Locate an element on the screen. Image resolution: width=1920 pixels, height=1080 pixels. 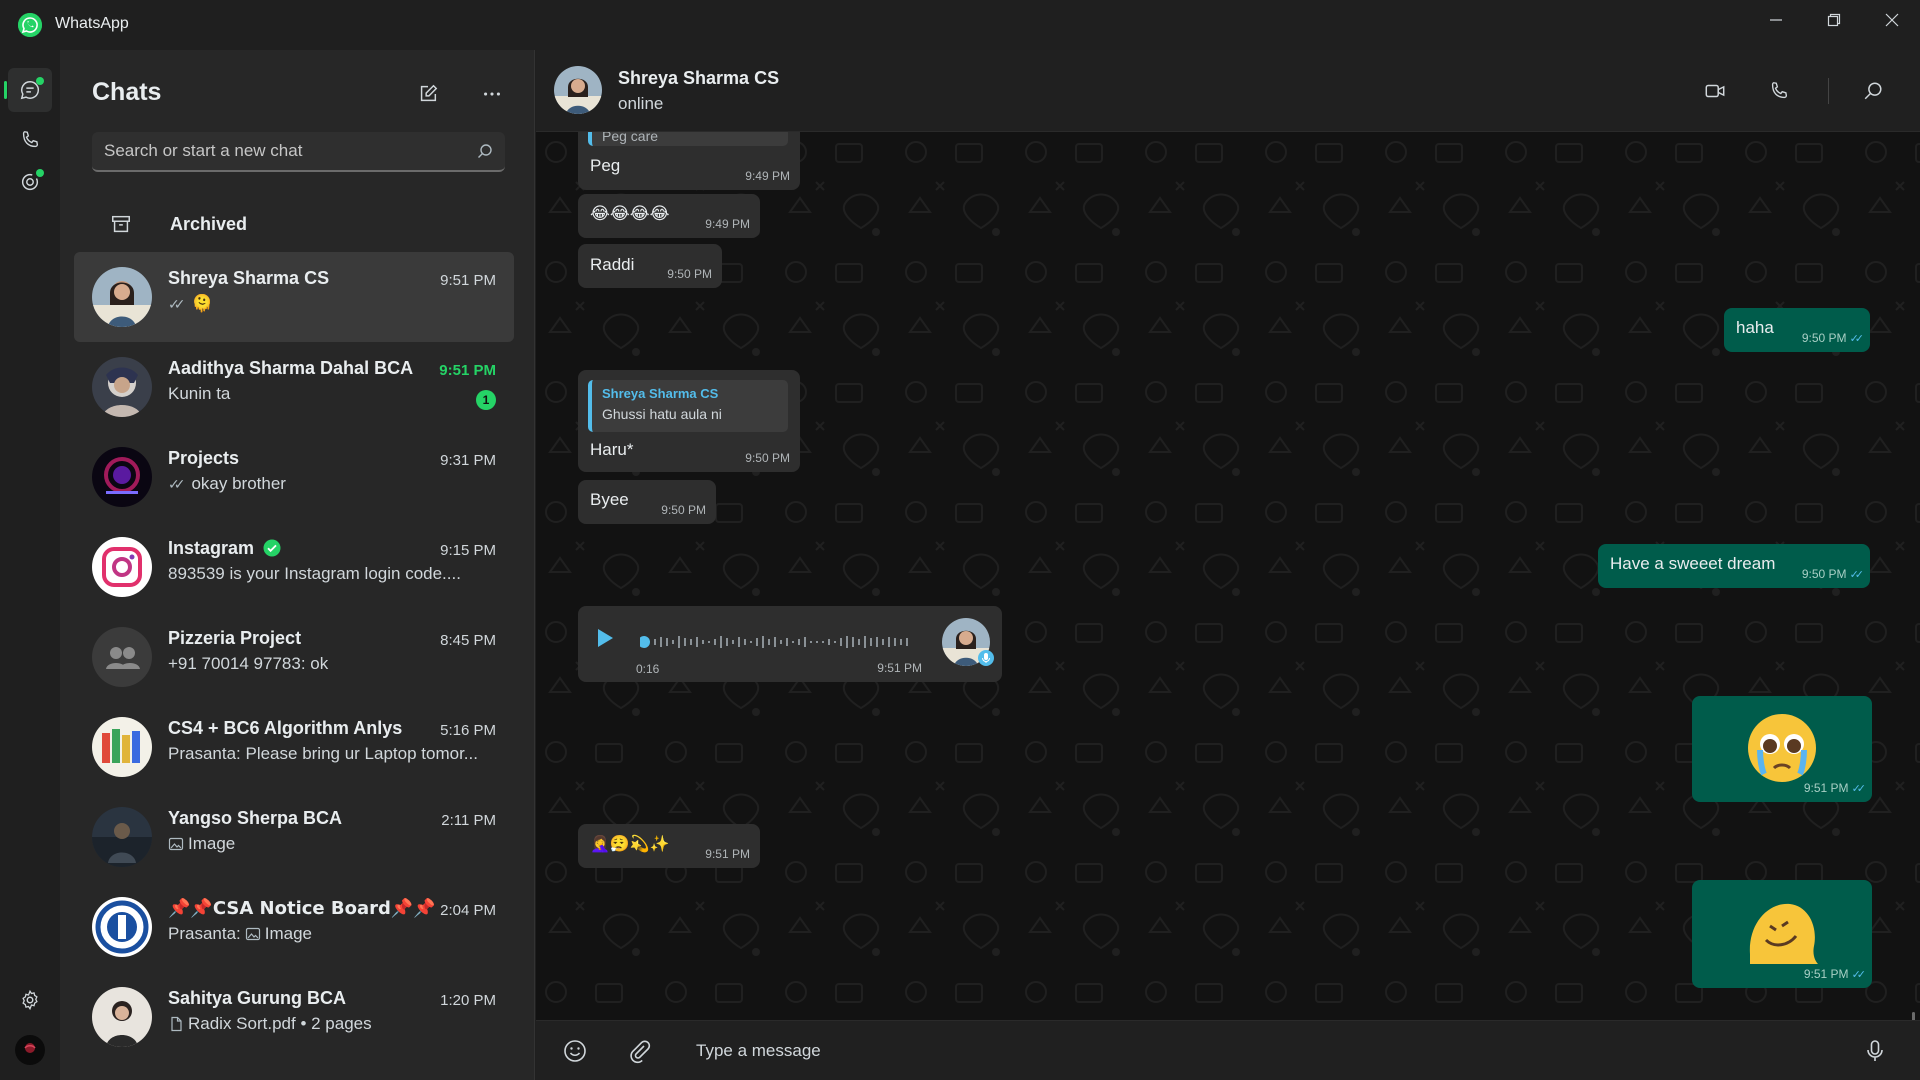
chat-preview: ✓✓ okay brother is located at coordinates (333, 484).